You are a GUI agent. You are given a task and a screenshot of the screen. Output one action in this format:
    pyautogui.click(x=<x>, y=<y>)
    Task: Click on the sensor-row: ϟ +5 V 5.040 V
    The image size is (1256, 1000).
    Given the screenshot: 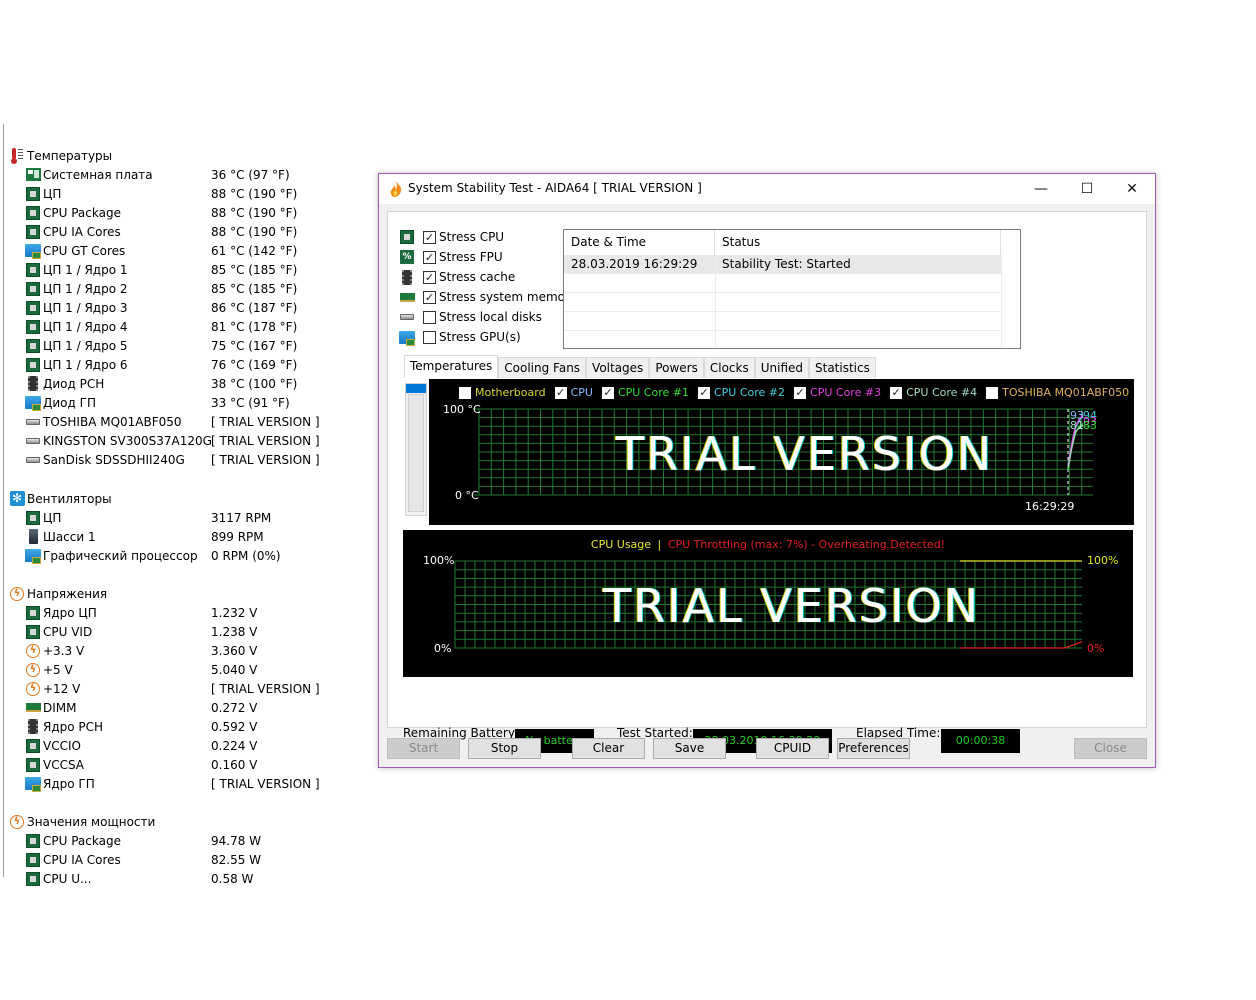 What is the action you would take?
    pyautogui.click(x=175, y=669)
    